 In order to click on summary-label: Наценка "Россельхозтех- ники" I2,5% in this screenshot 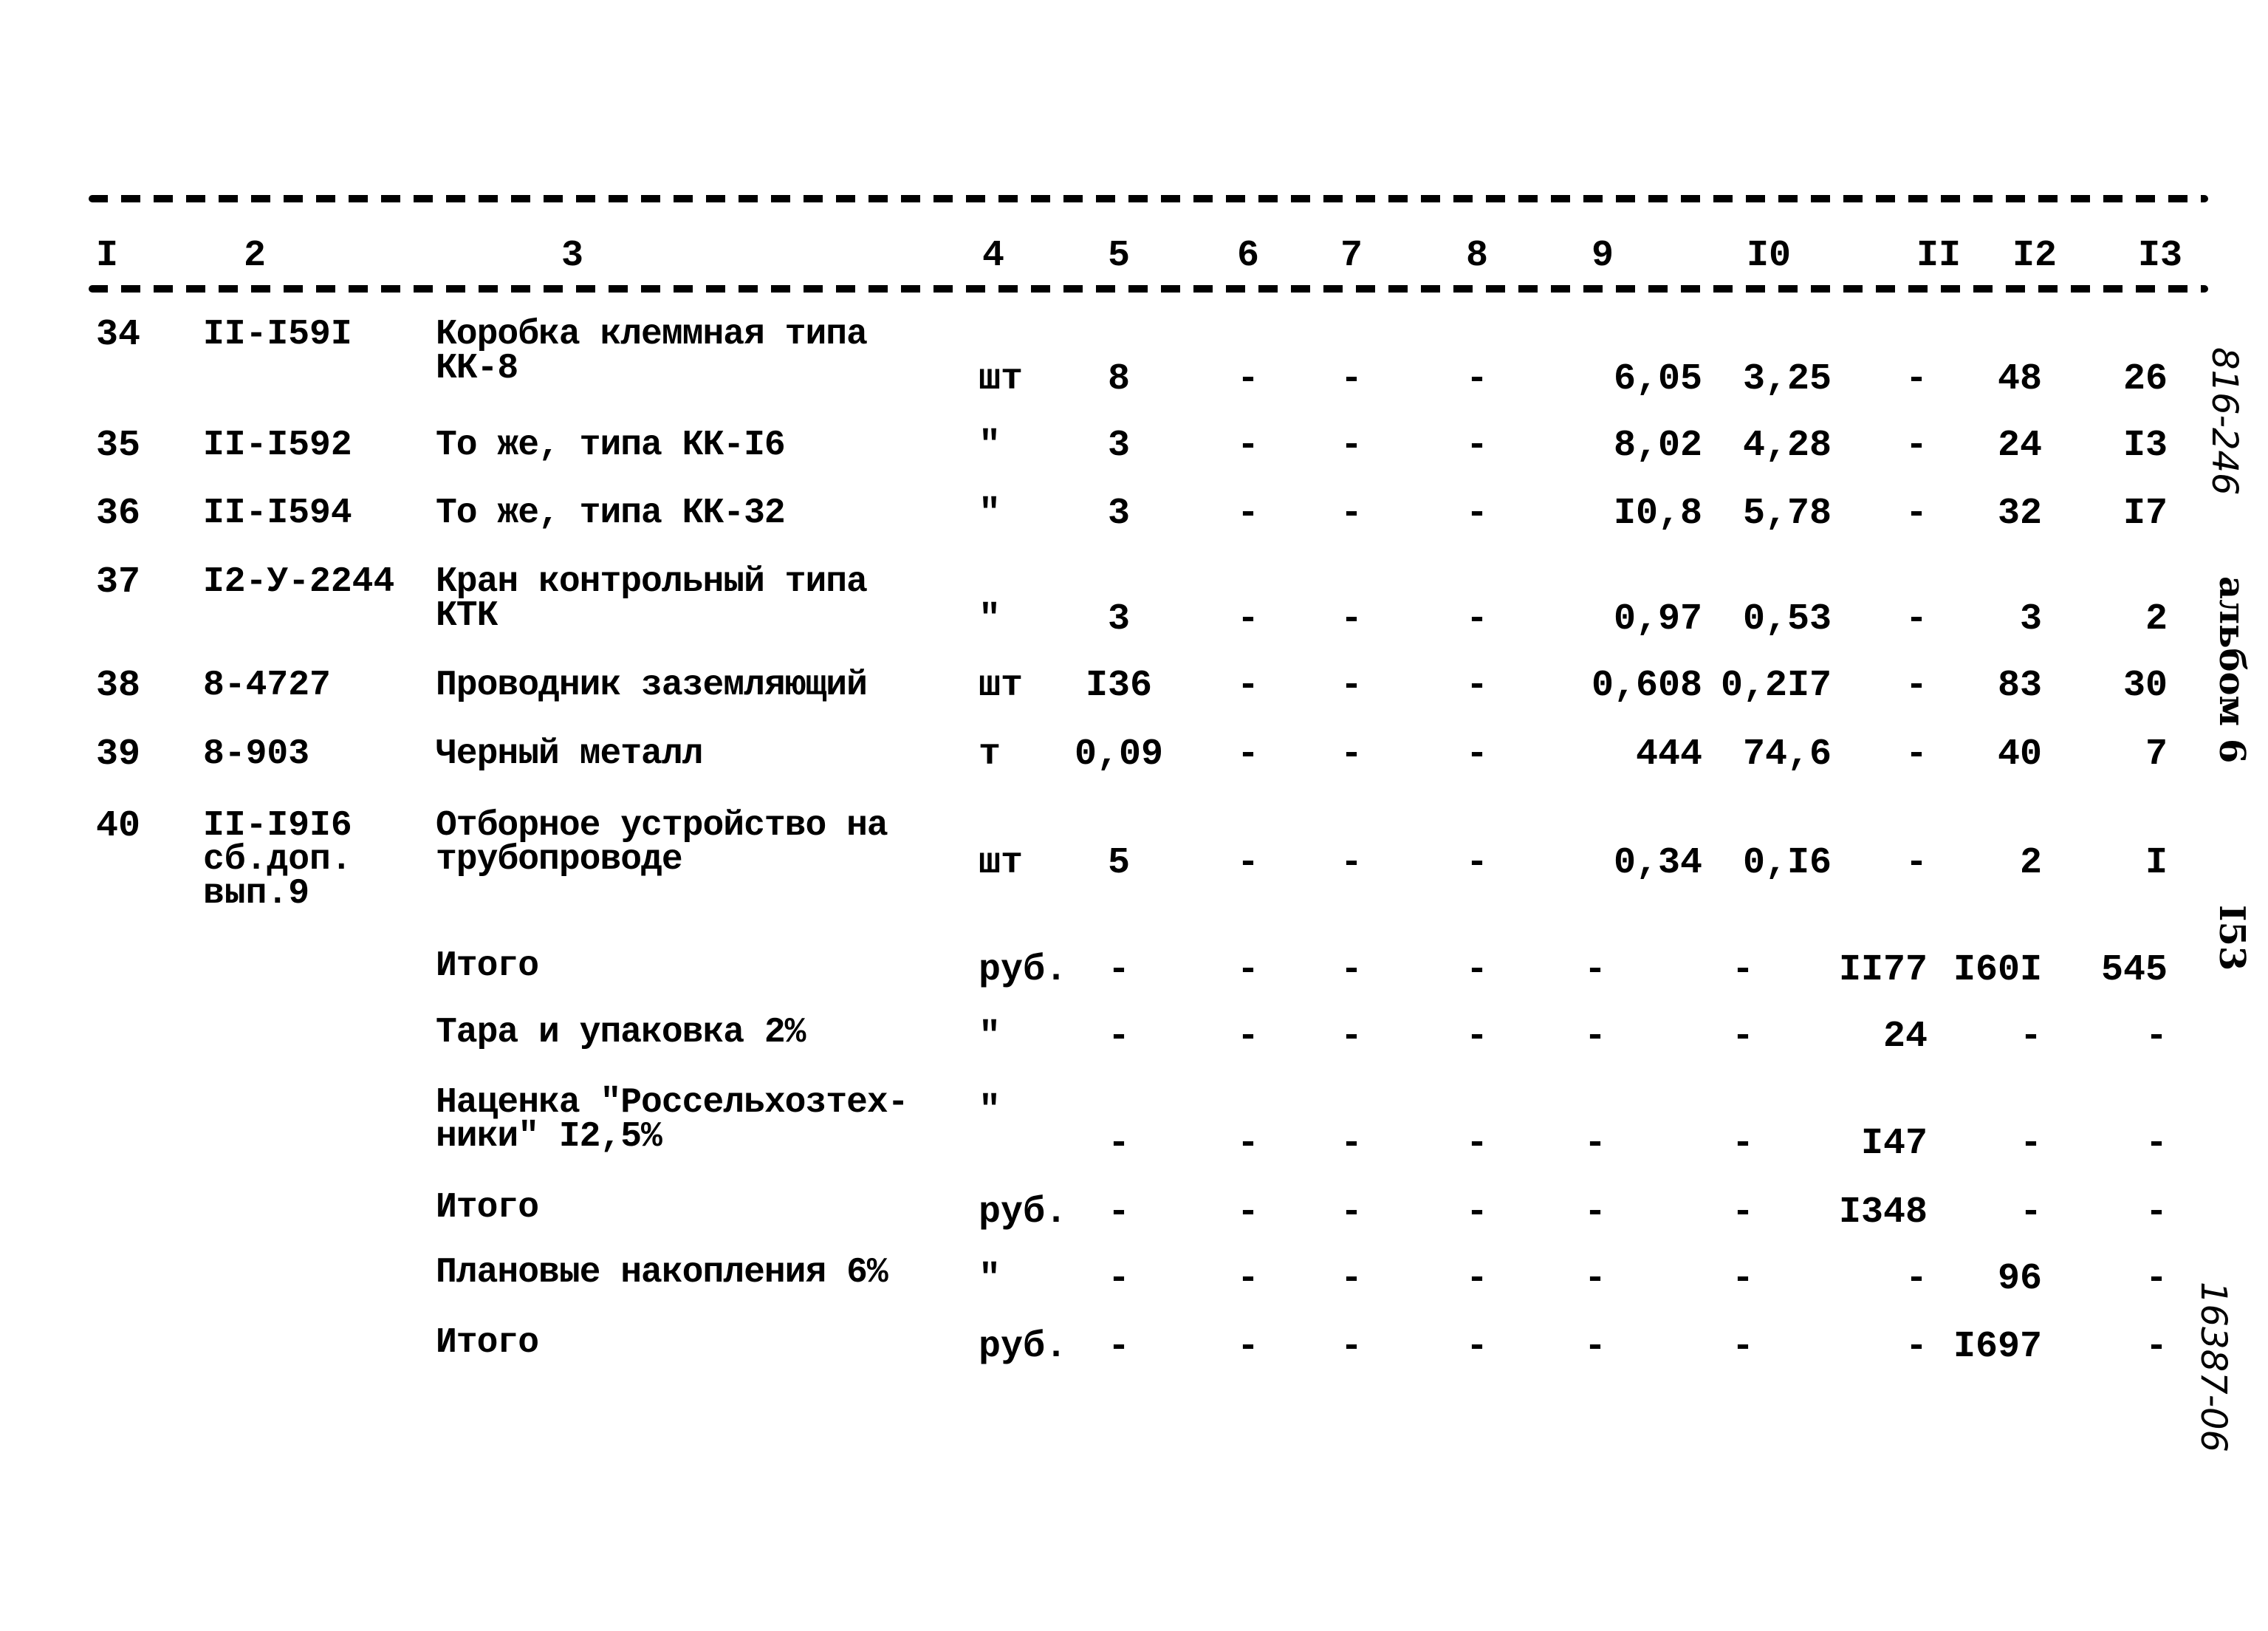, I will do `click(673, 1120)`.